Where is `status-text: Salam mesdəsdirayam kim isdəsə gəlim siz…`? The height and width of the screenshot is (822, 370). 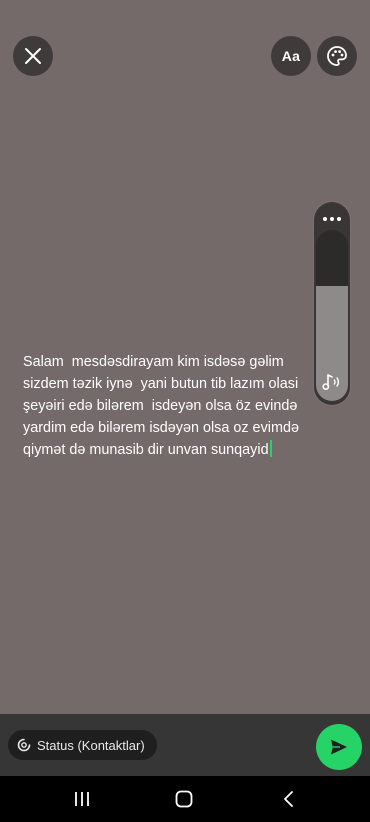
status-text: Salam mesdəsdirayam kim isdəsə gəlim siz… is located at coordinates (163, 406).